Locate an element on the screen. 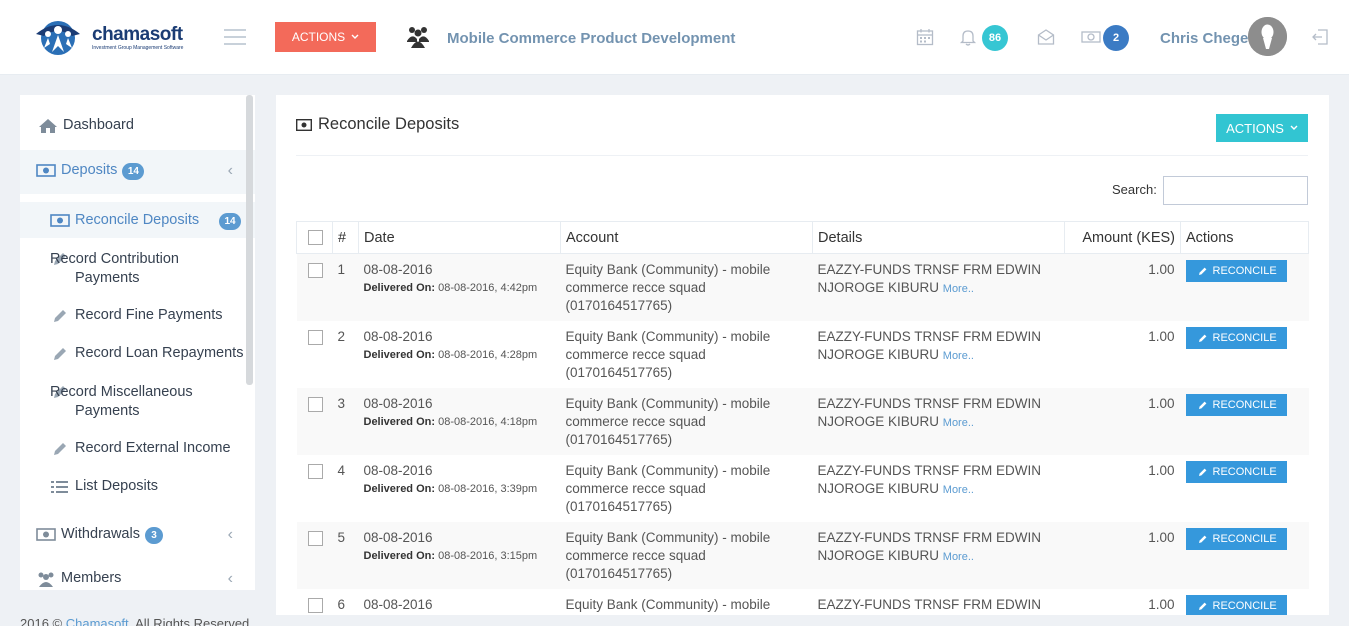 The image size is (1349, 626). sidebar-item-label: Record External Income is located at coordinates (153, 448).